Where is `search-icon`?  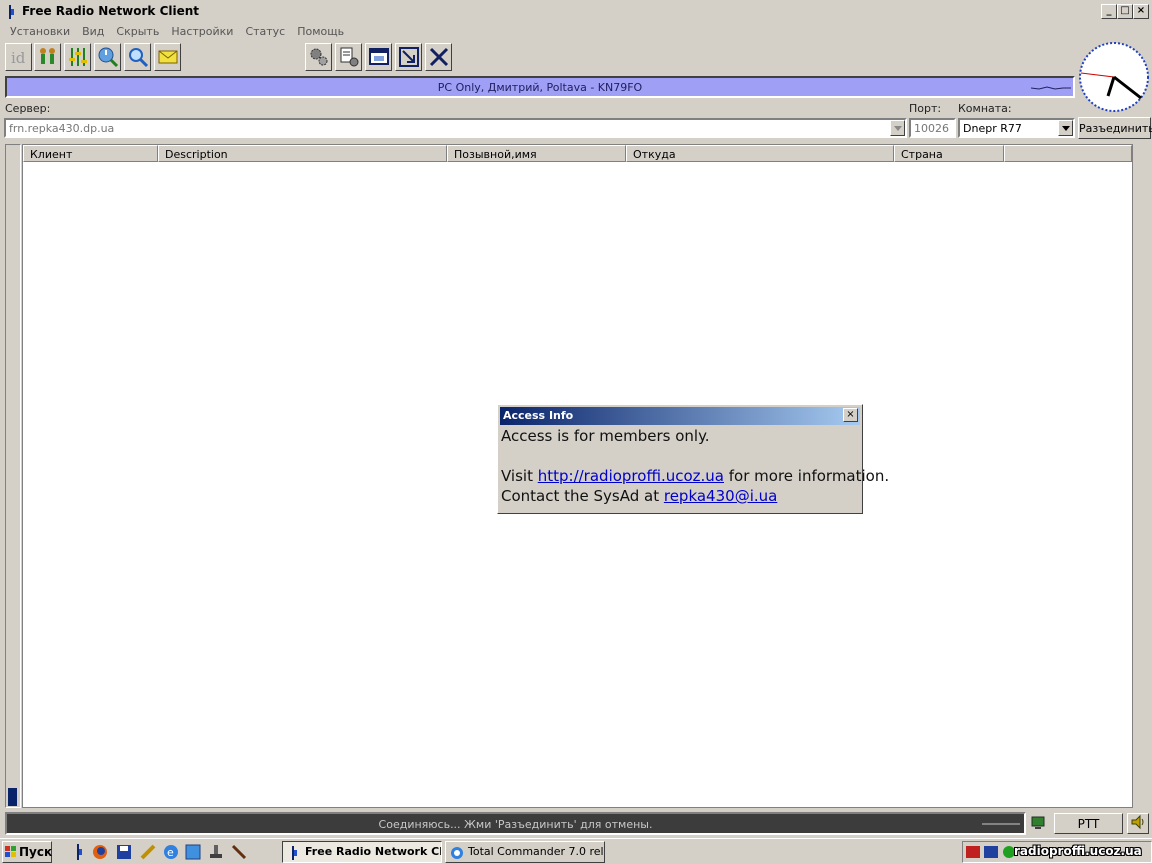 search-icon is located at coordinates (138, 58).